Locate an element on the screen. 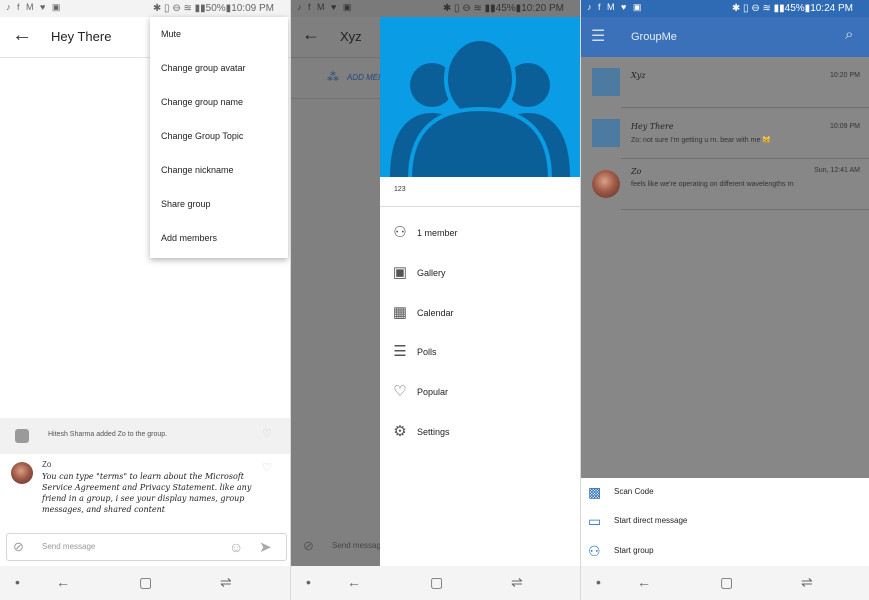 This screenshot has width=869, height=600. drawer-item-label: Gallery is located at coordinates (431, 273).